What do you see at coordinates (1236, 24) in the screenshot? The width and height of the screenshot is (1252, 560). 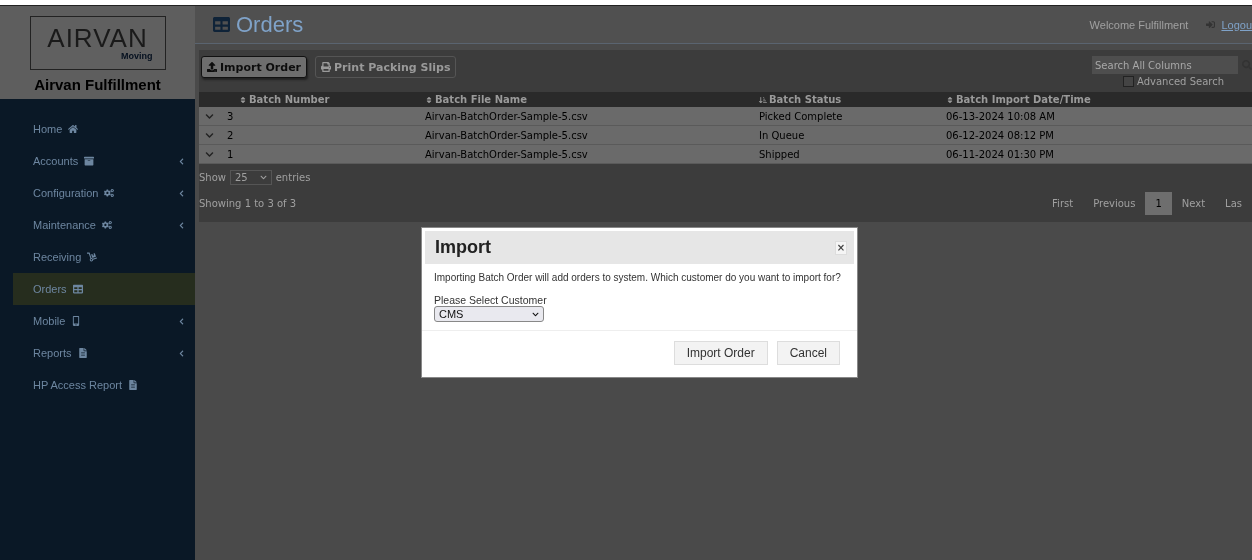 I see `logout-link: Logou` at bounding box center [1236, 24].